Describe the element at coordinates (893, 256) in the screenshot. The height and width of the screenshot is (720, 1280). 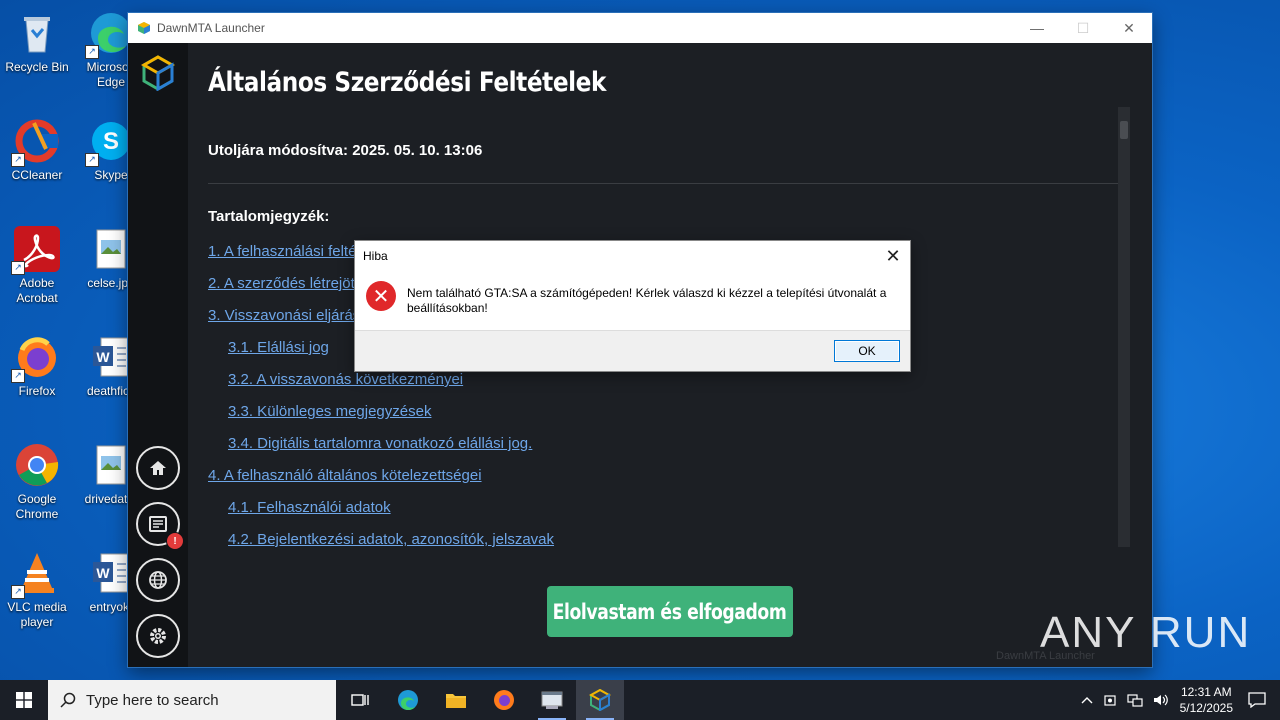
I see `dialog-close-button: ✕` at that location.